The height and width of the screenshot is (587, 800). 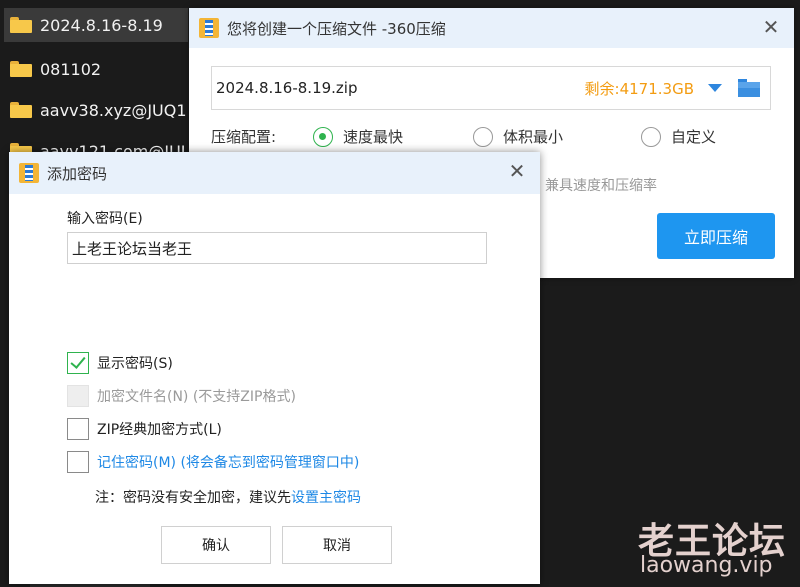 I want to click on password-dialog-title: 添加密码, so click(x=77, y=173).